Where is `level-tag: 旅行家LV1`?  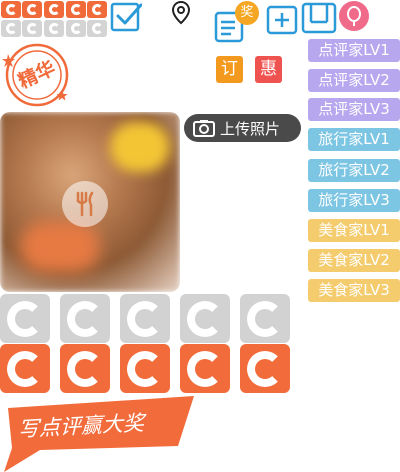 level-tag: 旅行家LV1 is located at coordinates (354, 139).